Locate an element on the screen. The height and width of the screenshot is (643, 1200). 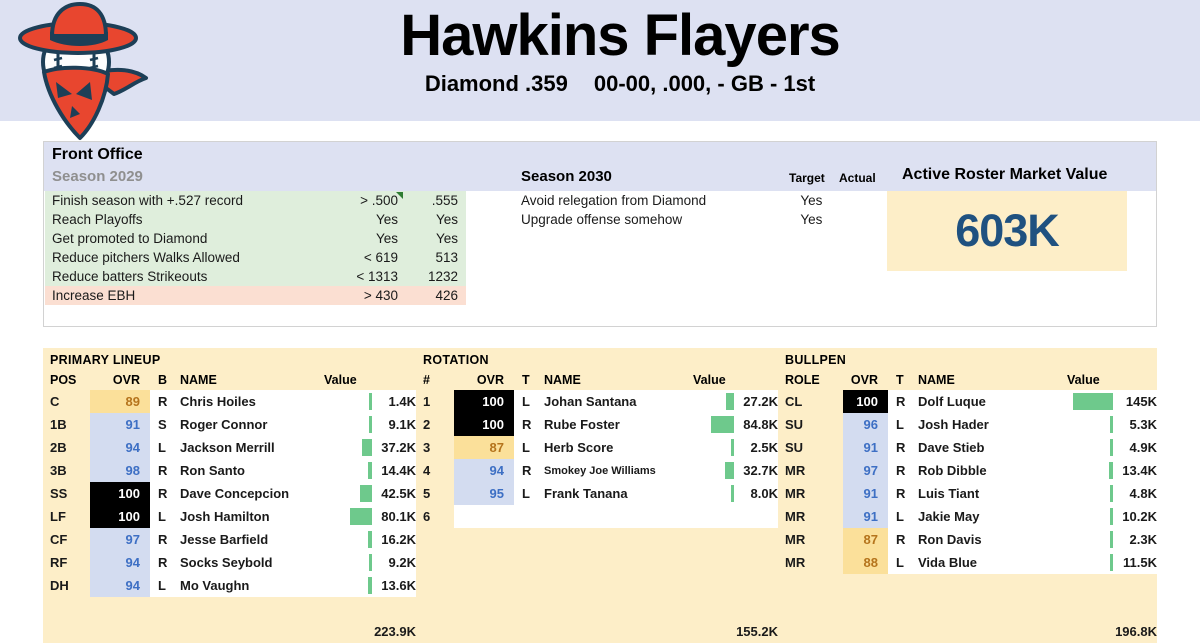
table-row: 6 is located at coordinates (597, 516).